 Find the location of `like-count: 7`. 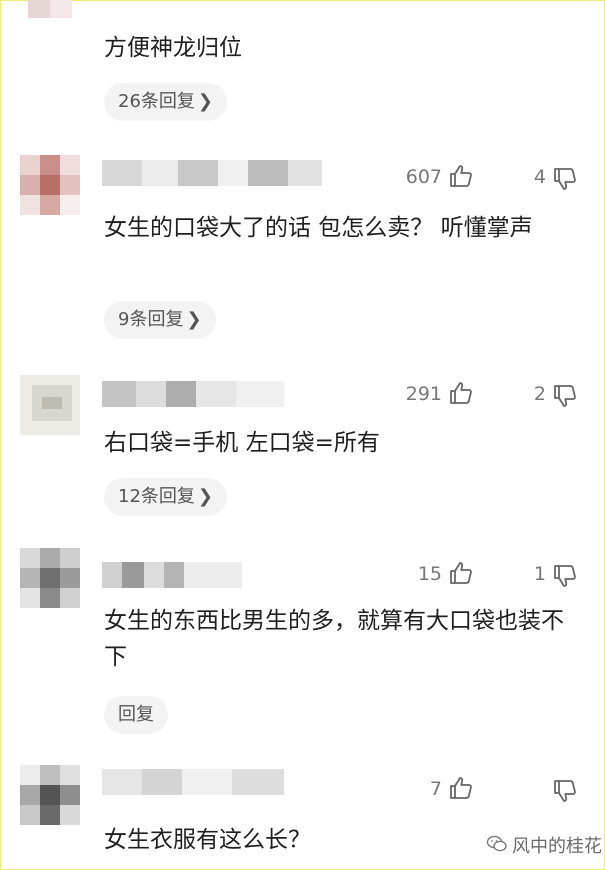

like-count: 7 is located at coordinates (435, 789).